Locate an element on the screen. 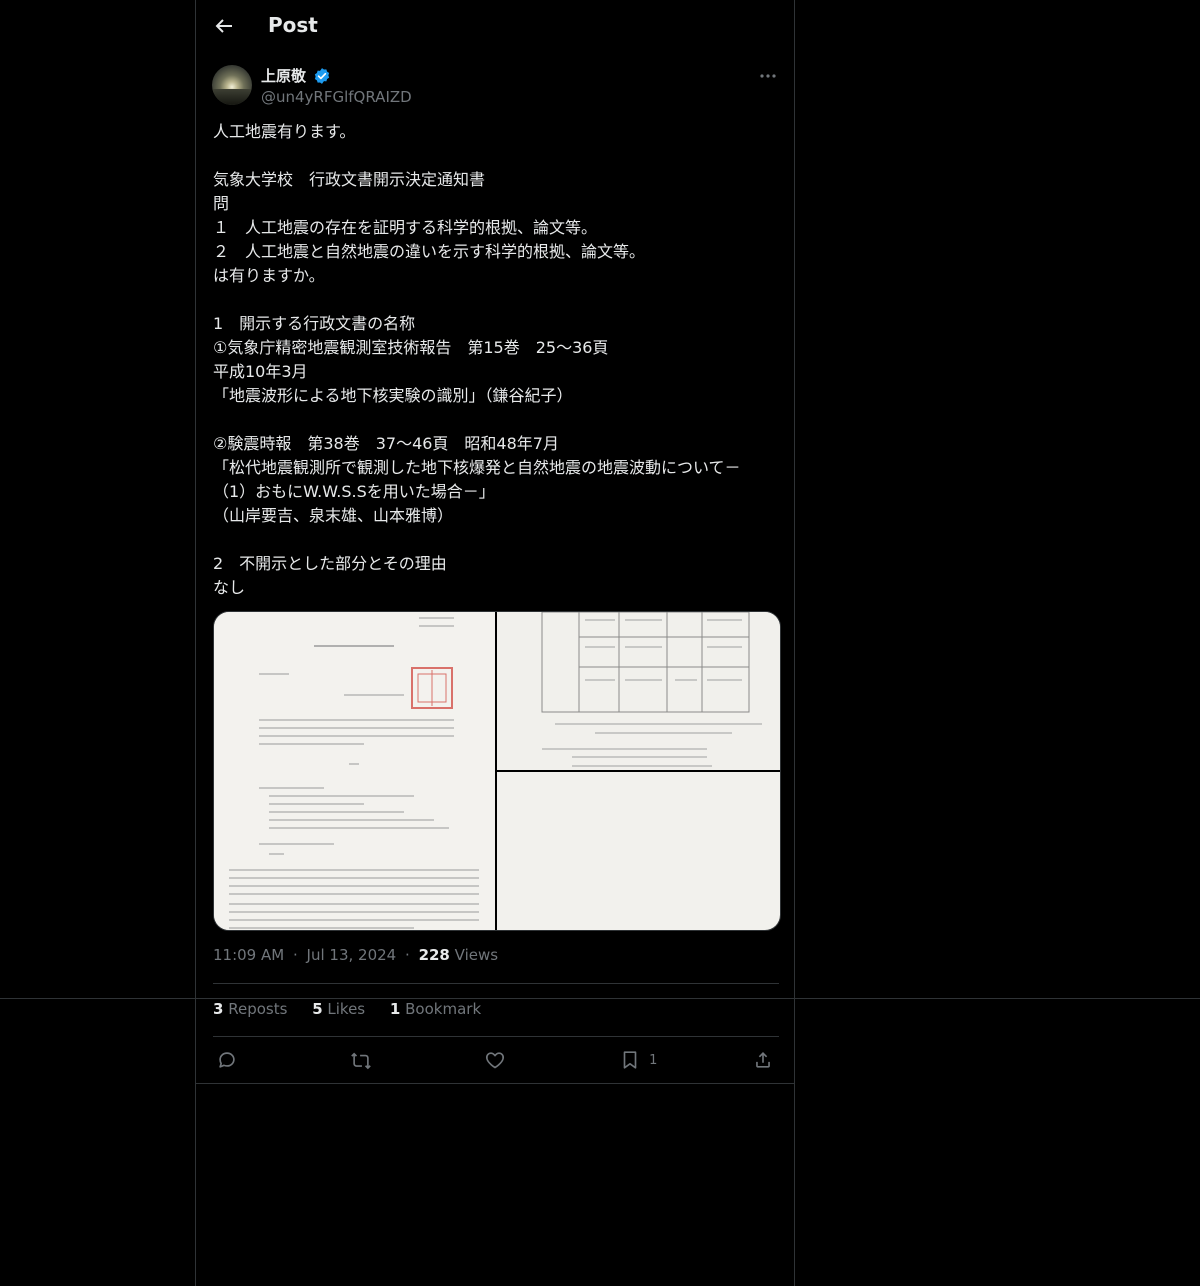  arrow-left-icon is located at coordinates (223, 26).